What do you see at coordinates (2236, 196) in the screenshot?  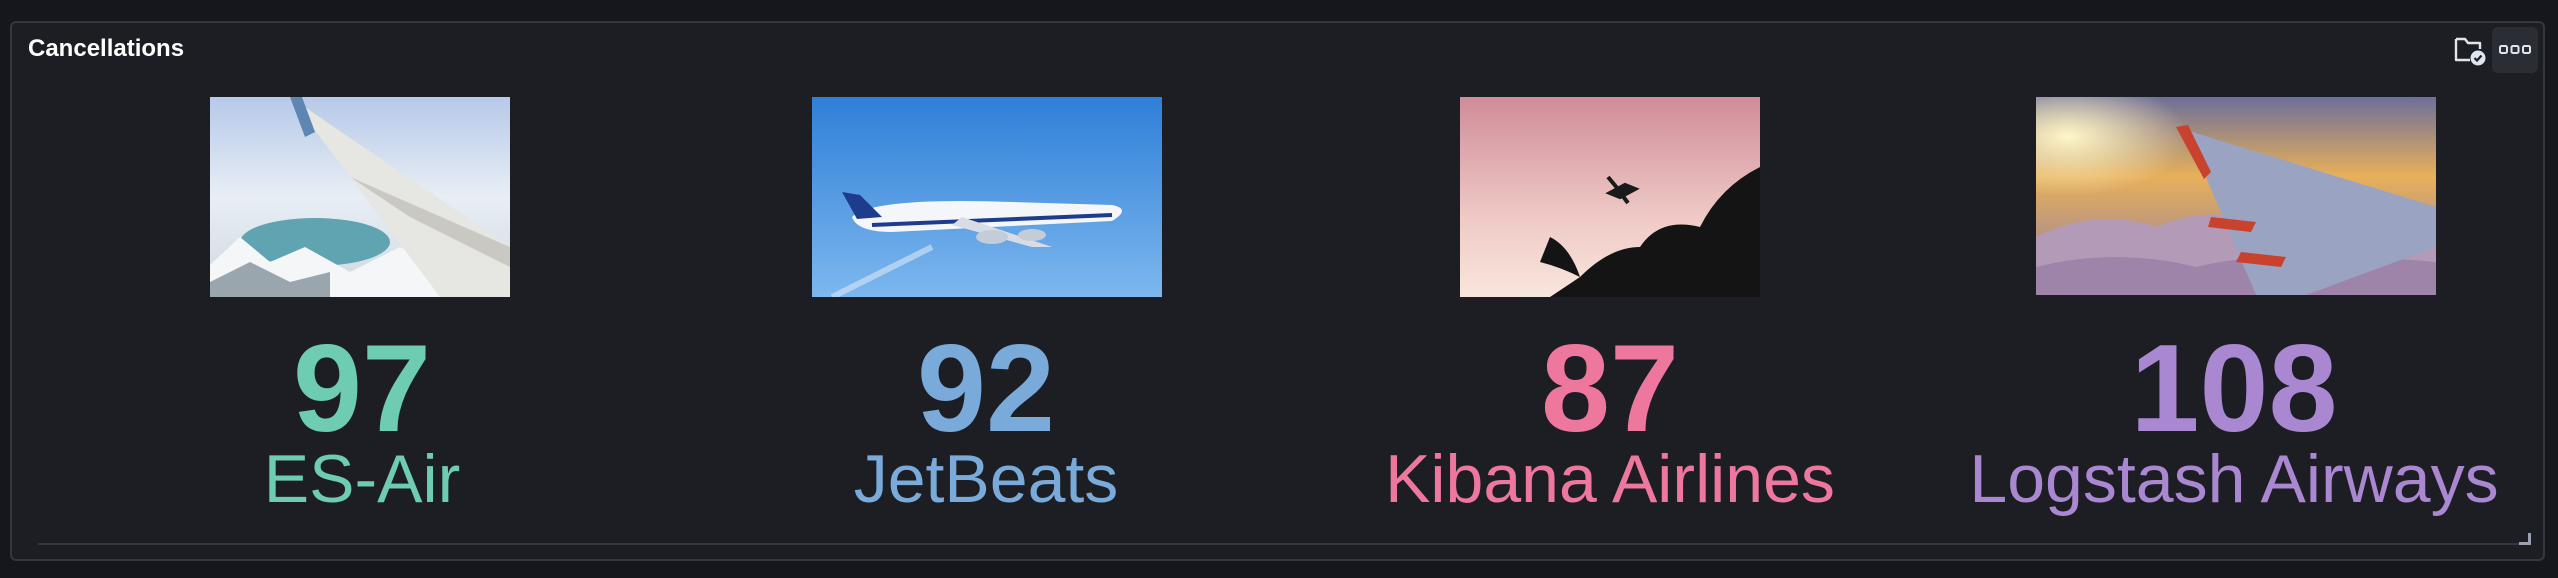 I see `wing-above-clouds-sunset-image` at bounding box center [2236, 196].